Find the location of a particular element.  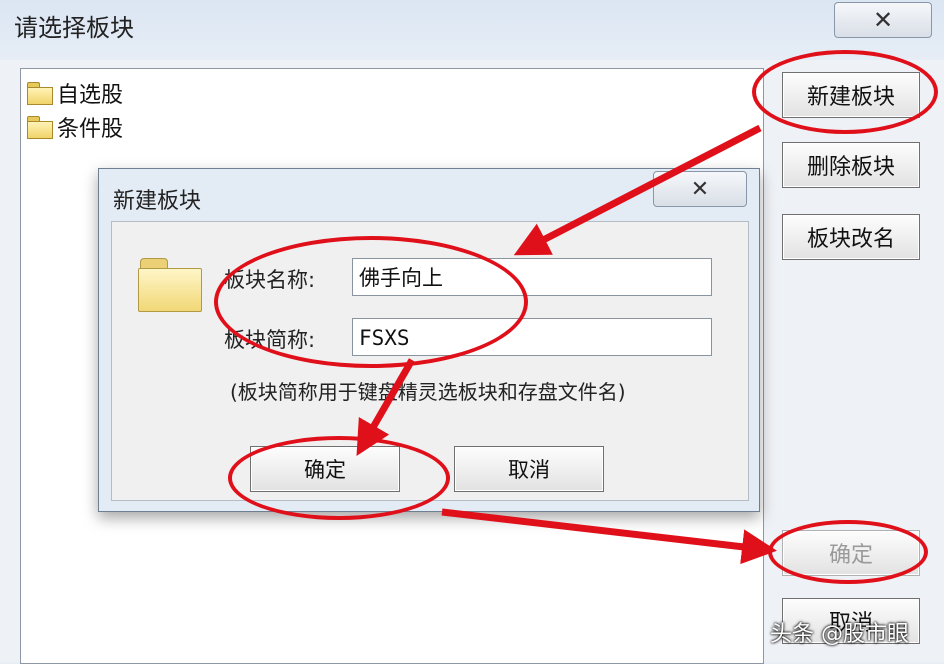

block-abbr-input: FSXS is located at coordinates (532, 337).